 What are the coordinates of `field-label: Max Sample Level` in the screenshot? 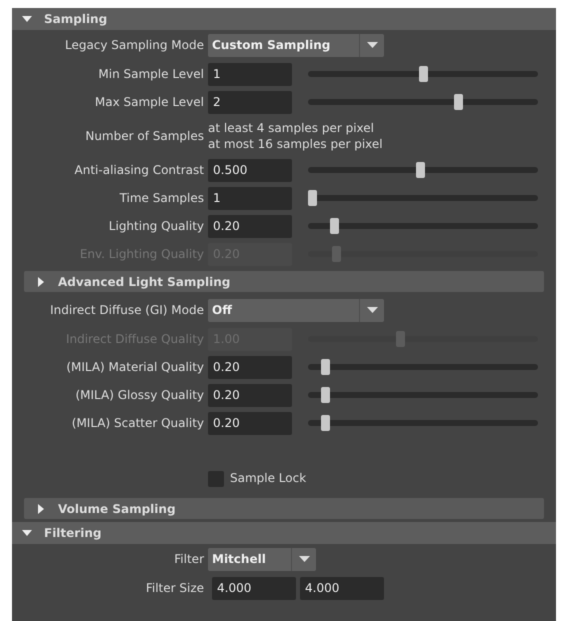 It's located at (149, 102).